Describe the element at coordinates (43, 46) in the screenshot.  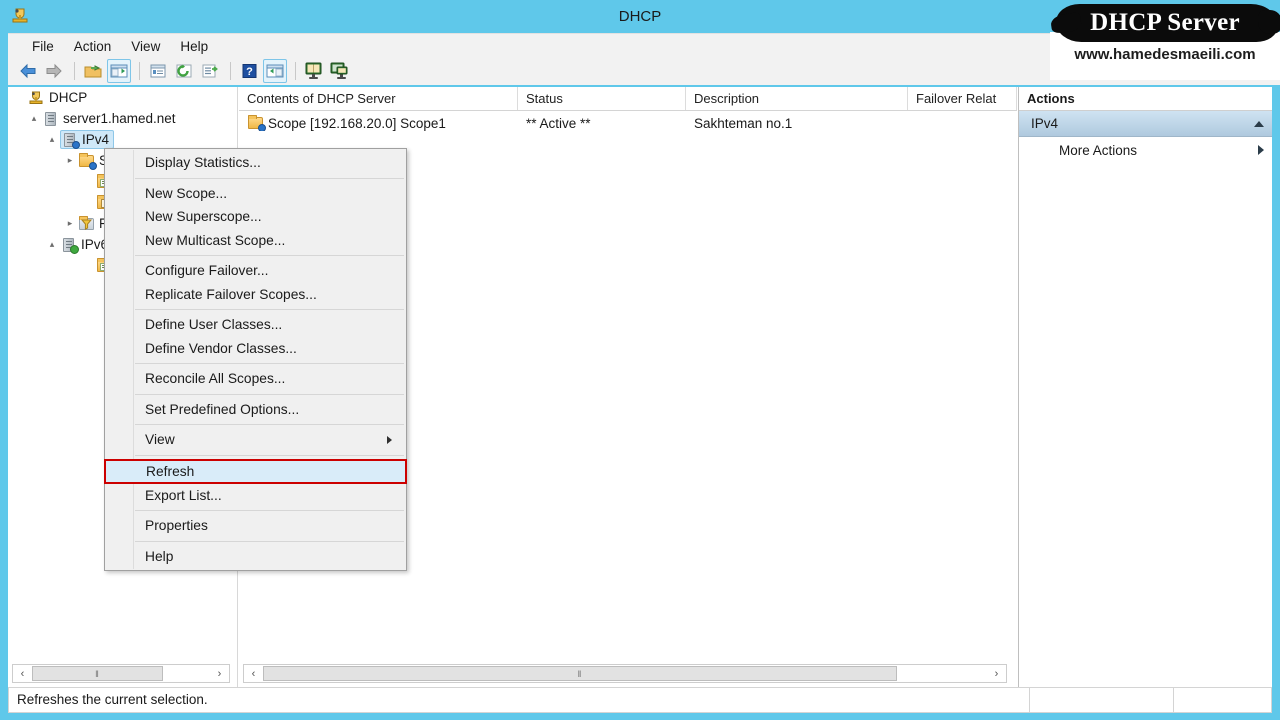
I see `menu-file: File` at that location.